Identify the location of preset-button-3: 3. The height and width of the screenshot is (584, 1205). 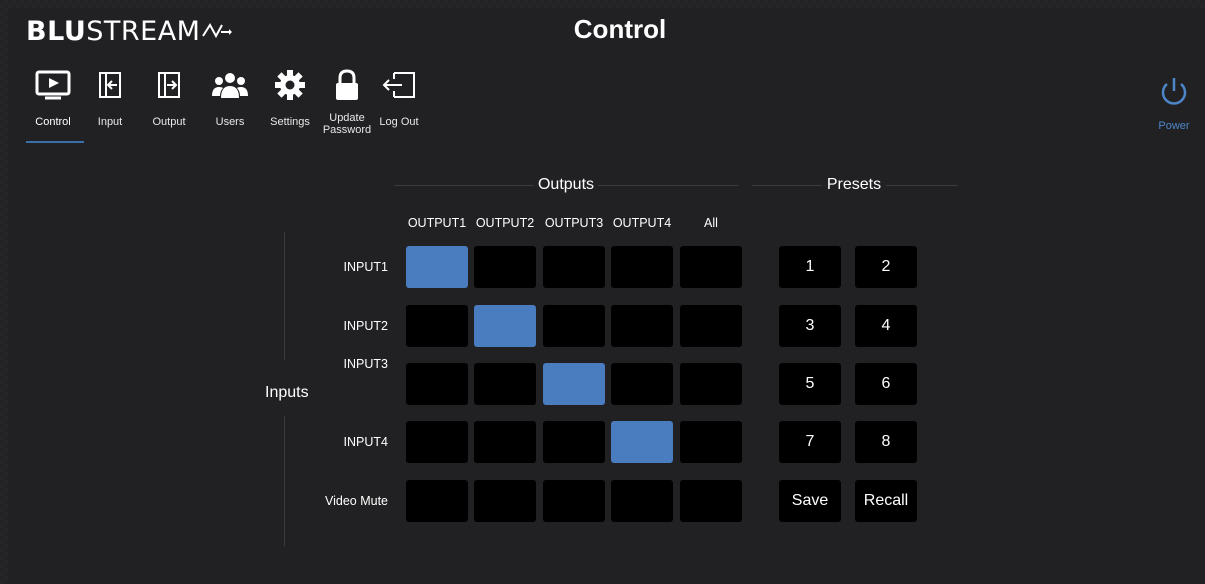
(810, 326).